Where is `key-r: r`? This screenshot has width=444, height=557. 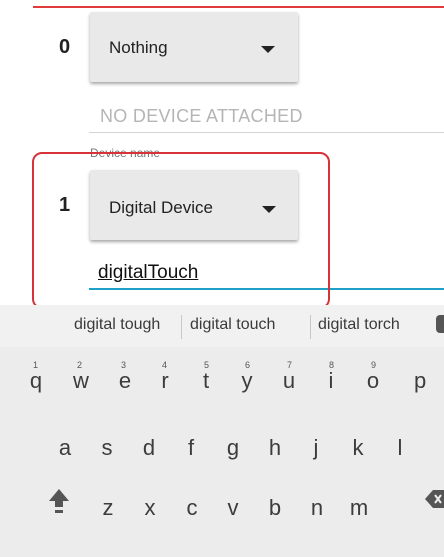
key-r: r is located at coordinates (165, 381).